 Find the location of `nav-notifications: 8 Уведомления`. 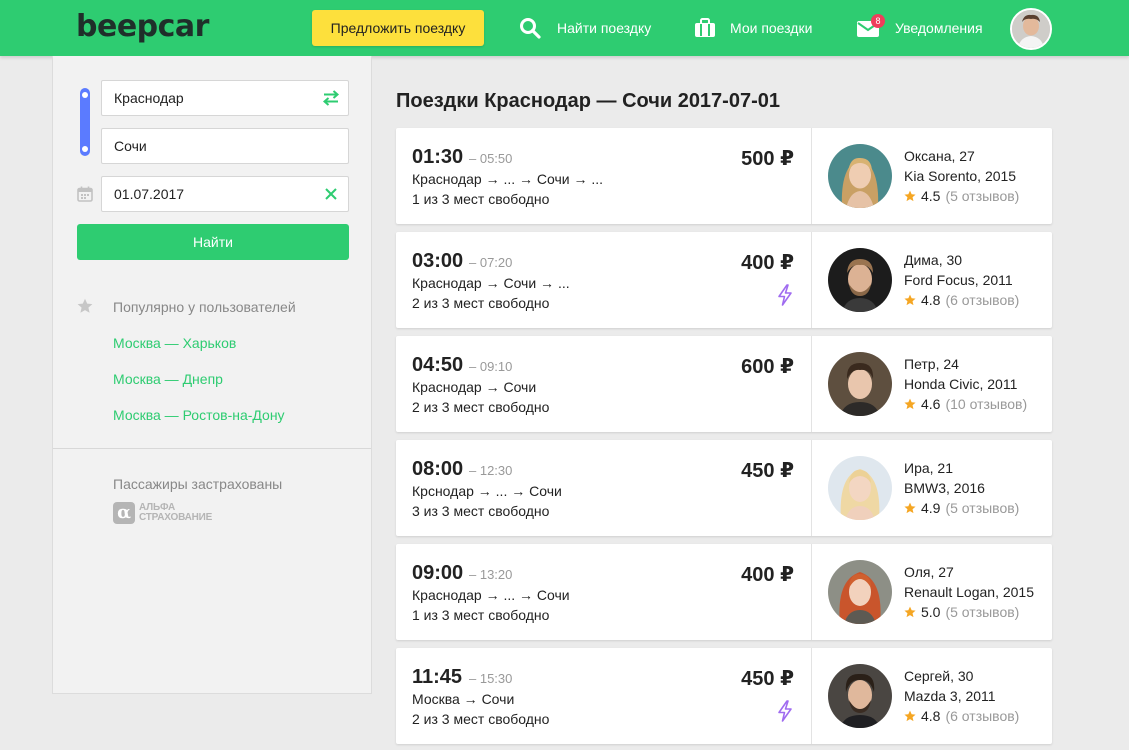

nav-notifications: 8 Уведомления is located at coordinates (920, 27).